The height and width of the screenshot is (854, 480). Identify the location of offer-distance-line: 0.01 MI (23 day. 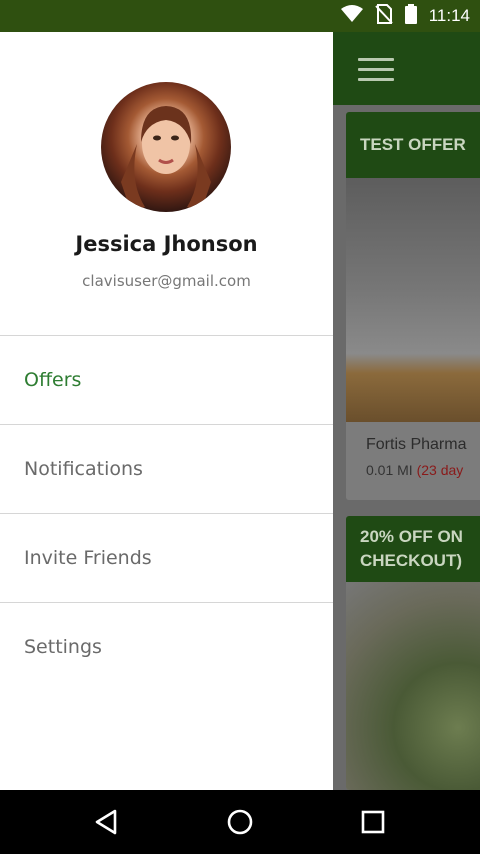
(423, 470).